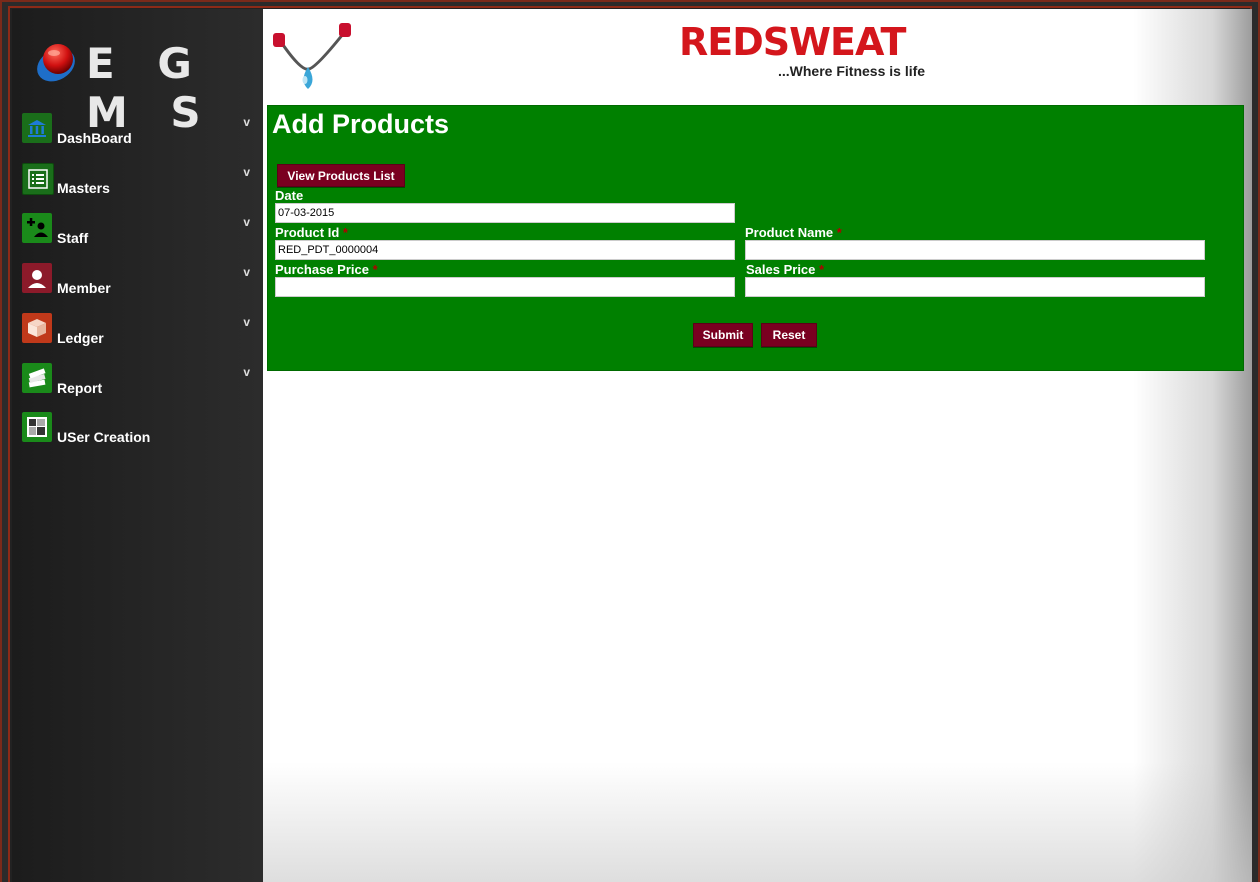  I want to click on date-field, so click(505, 213).